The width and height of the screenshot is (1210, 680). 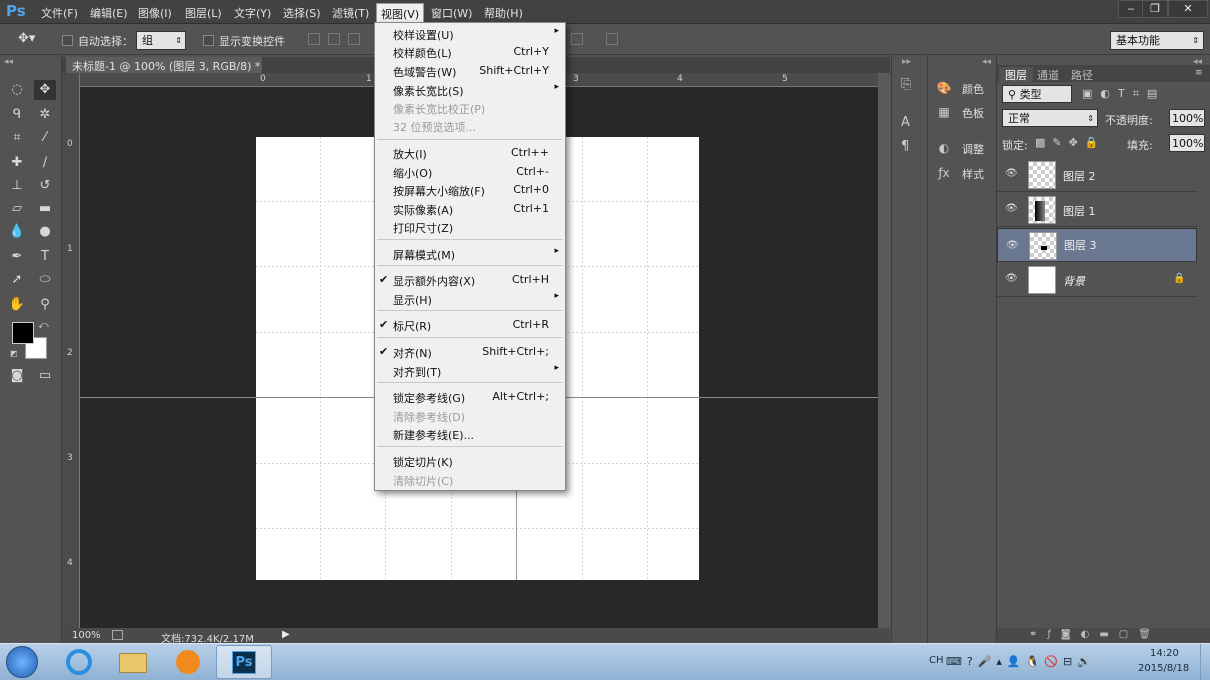 I want to click on history-brush-icon: ↺, so click(x=45, y=186).